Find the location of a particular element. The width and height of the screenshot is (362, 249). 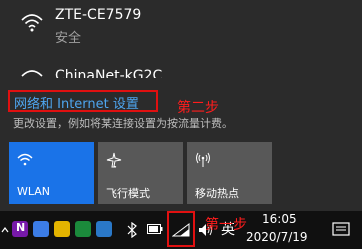

network-name: ZTE-CE7579 is located at coordinates (98, 15).